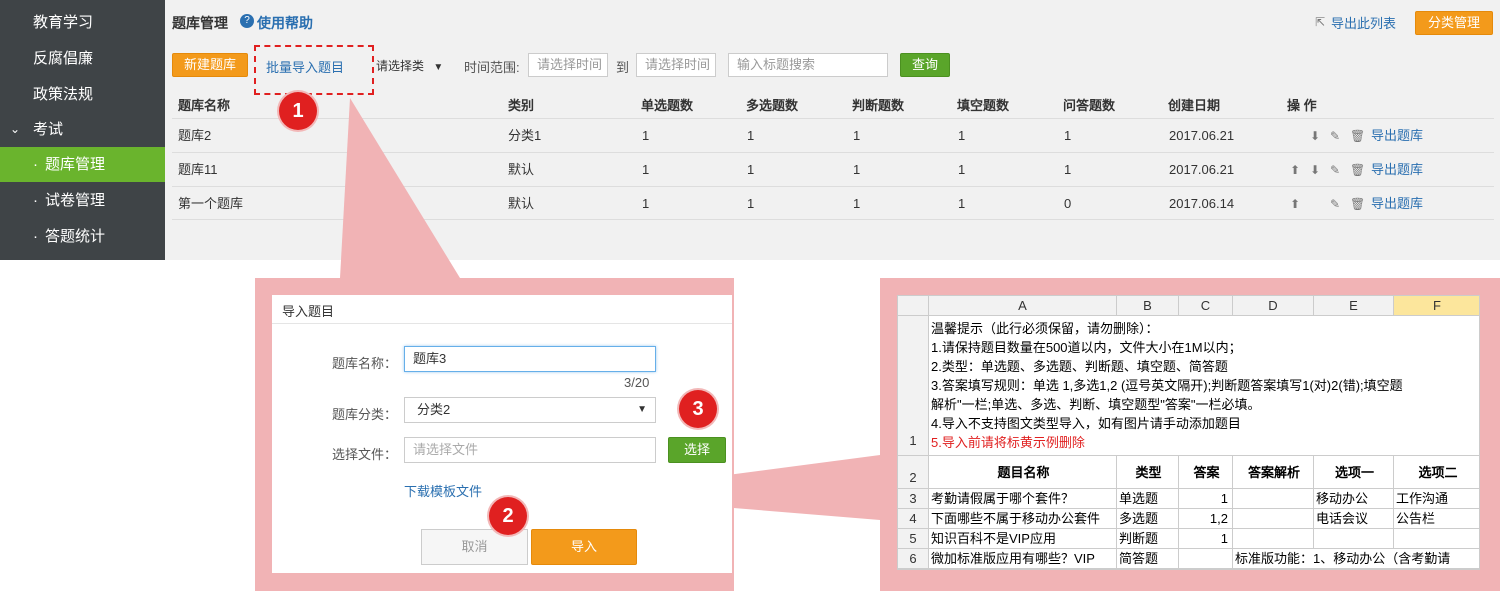 The image size is (1500, 591). I want to click on step-badge-2: 2, so click(508, 516).